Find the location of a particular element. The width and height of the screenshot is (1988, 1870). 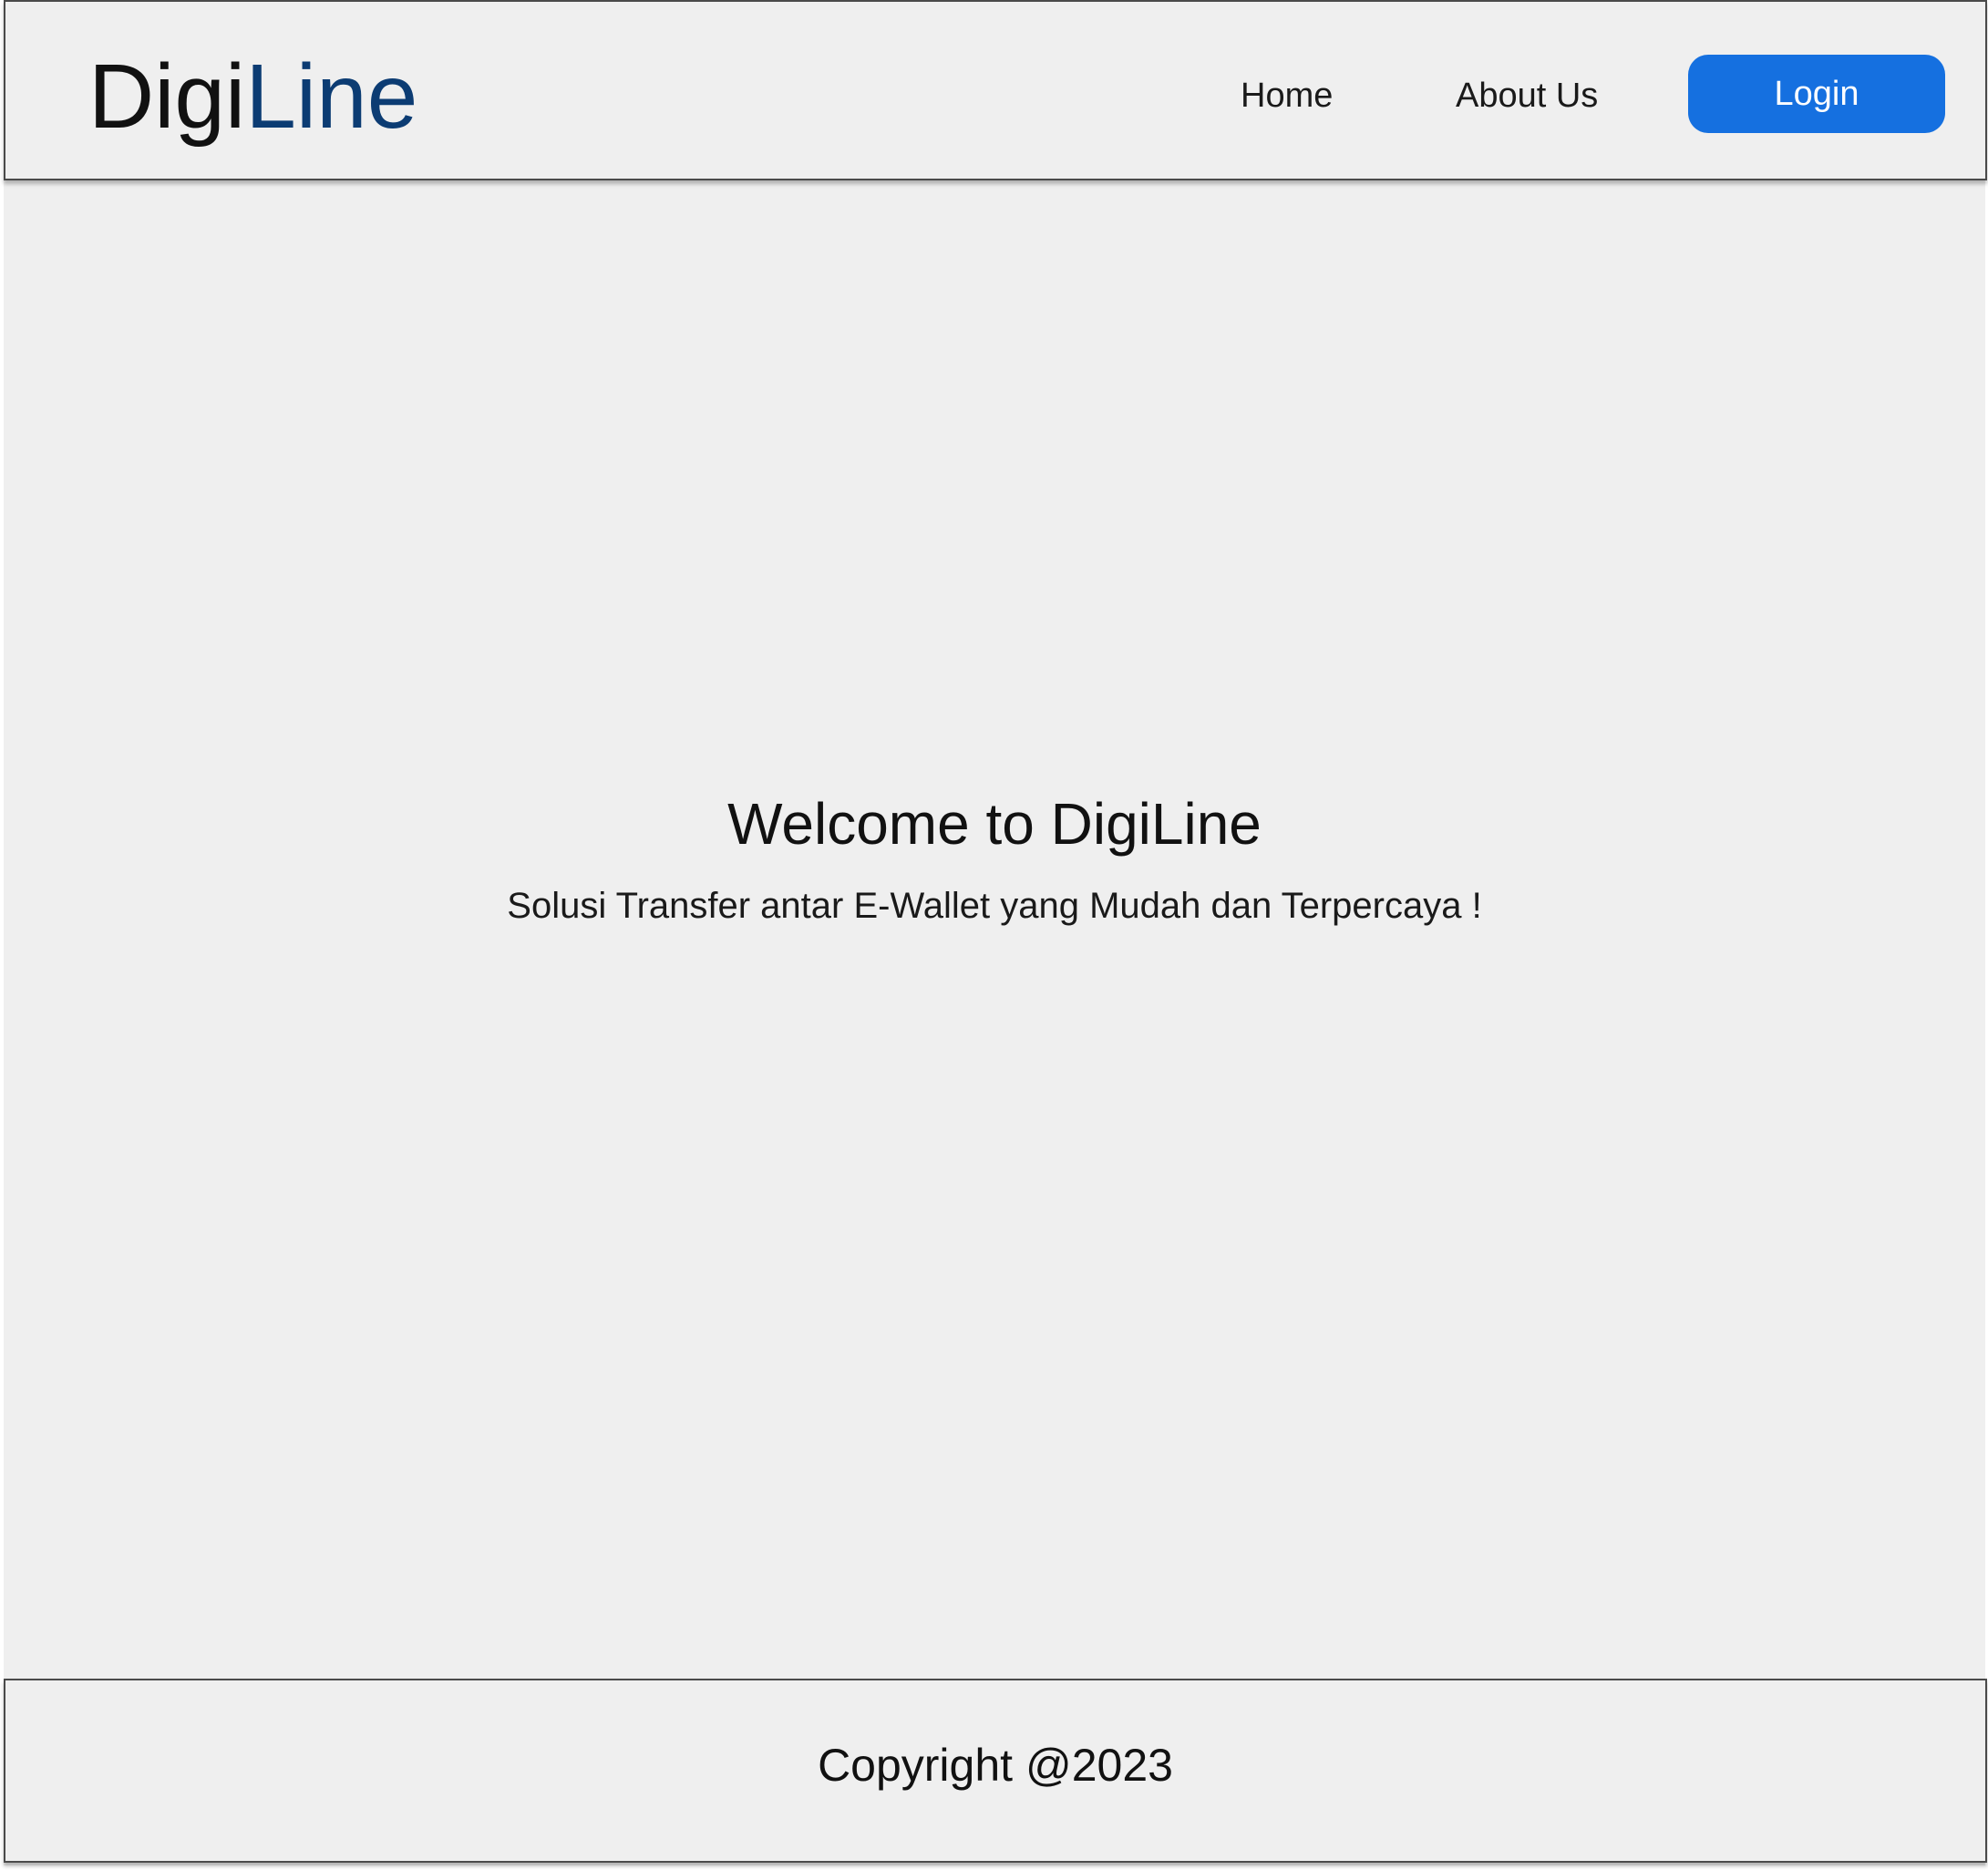

brand-logo-line: Line is located at coordinates (332, 97).